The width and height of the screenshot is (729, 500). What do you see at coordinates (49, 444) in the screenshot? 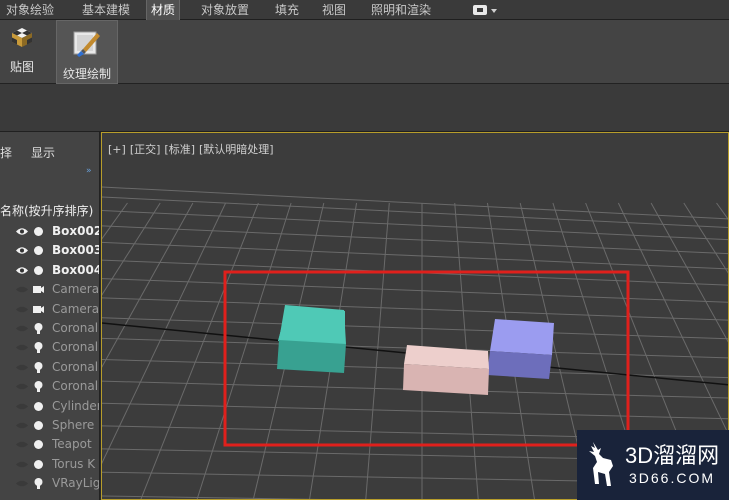
I see `scene-list-item: Teapot` at bounding box center [49, 444].